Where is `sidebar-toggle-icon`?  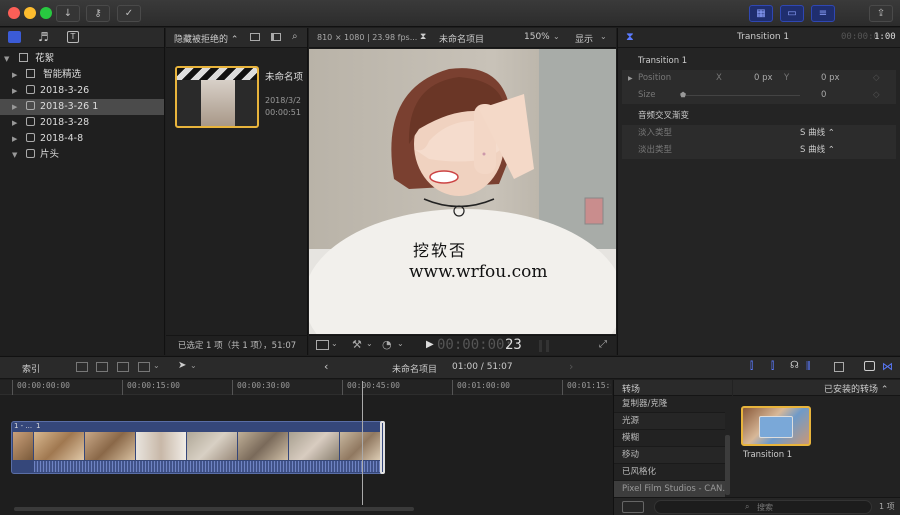
sidebar-toggle-icon is located at coordinates (633, 507).